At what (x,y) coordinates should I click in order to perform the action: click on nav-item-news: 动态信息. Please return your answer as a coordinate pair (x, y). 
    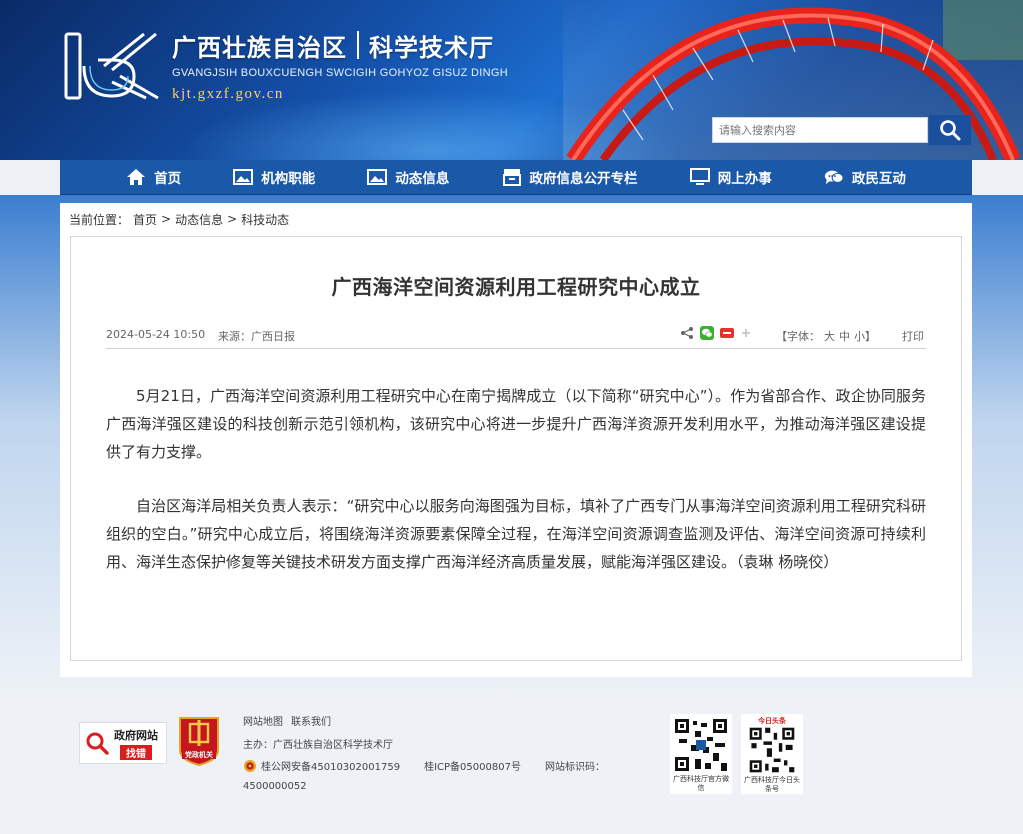
    Looking at the image, I should click on (408, 177).